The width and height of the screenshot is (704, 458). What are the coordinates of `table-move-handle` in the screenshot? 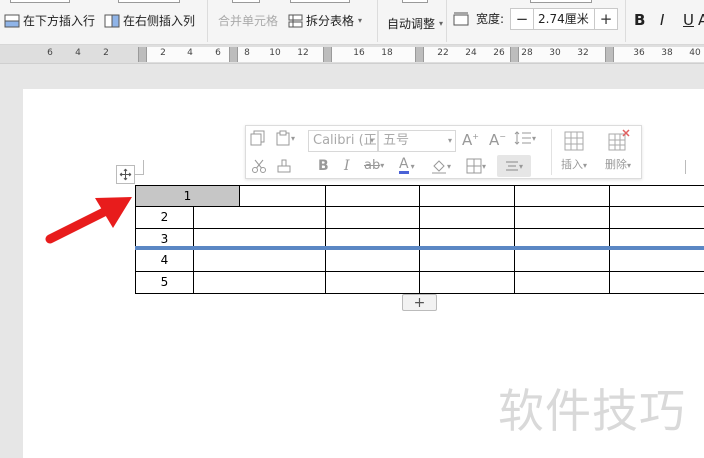 It's located at (125, 174).